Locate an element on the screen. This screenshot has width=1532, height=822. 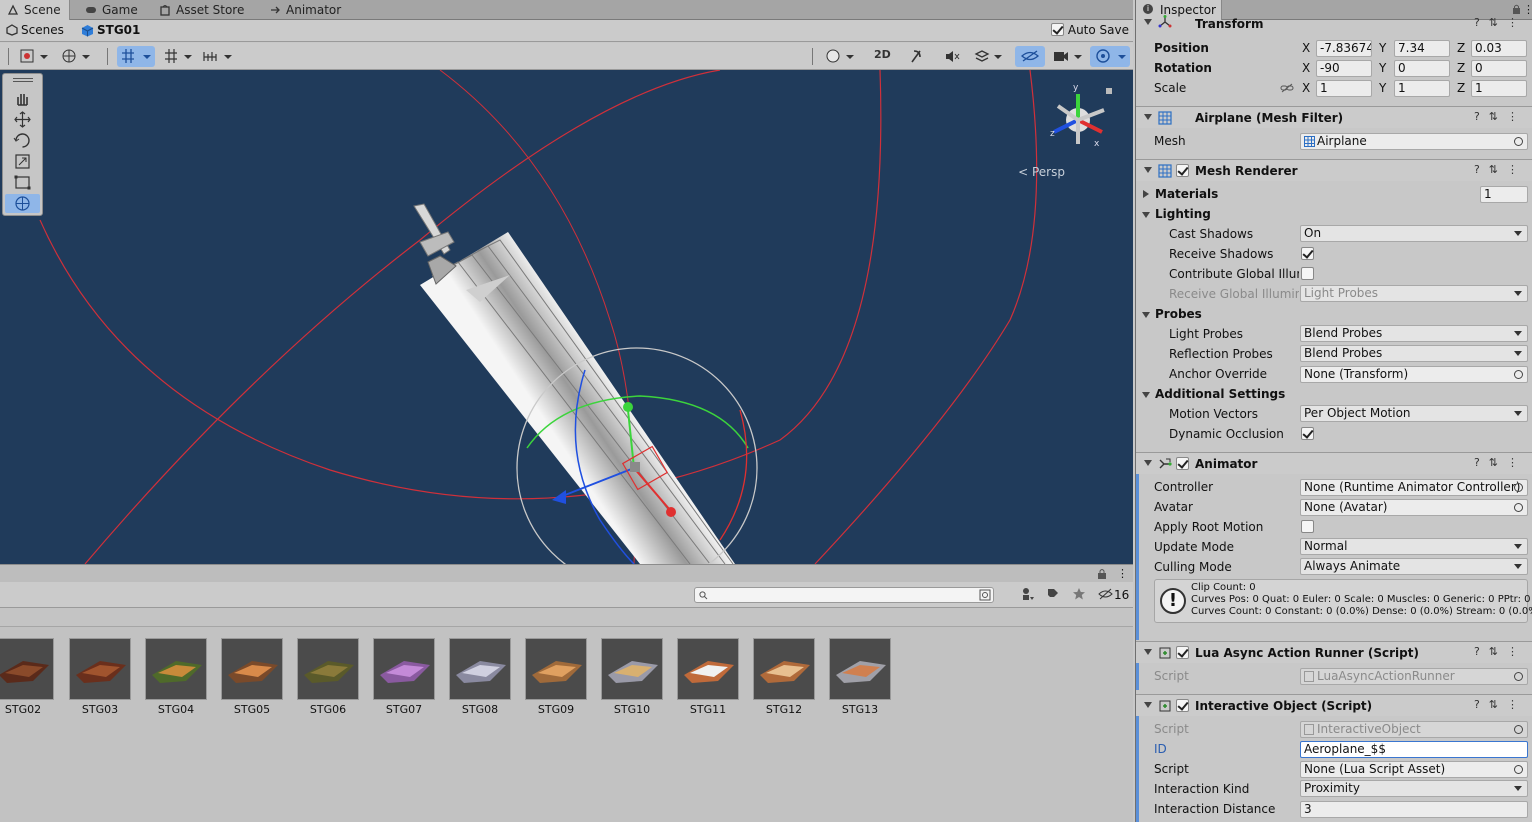
breadcrumb-current-scene: STG01 is located at coordinates (118, 30).